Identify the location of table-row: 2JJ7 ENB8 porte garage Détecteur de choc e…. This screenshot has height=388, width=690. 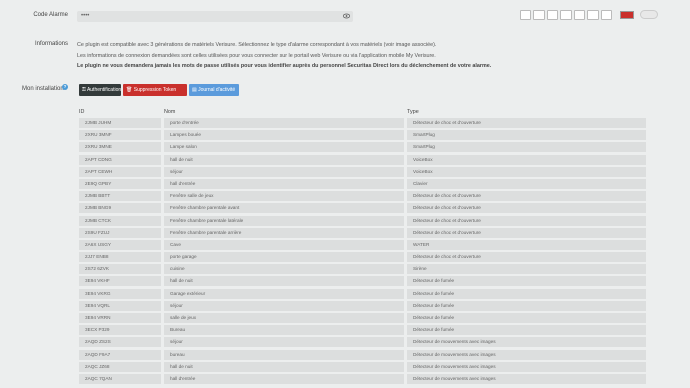
(362, 257).